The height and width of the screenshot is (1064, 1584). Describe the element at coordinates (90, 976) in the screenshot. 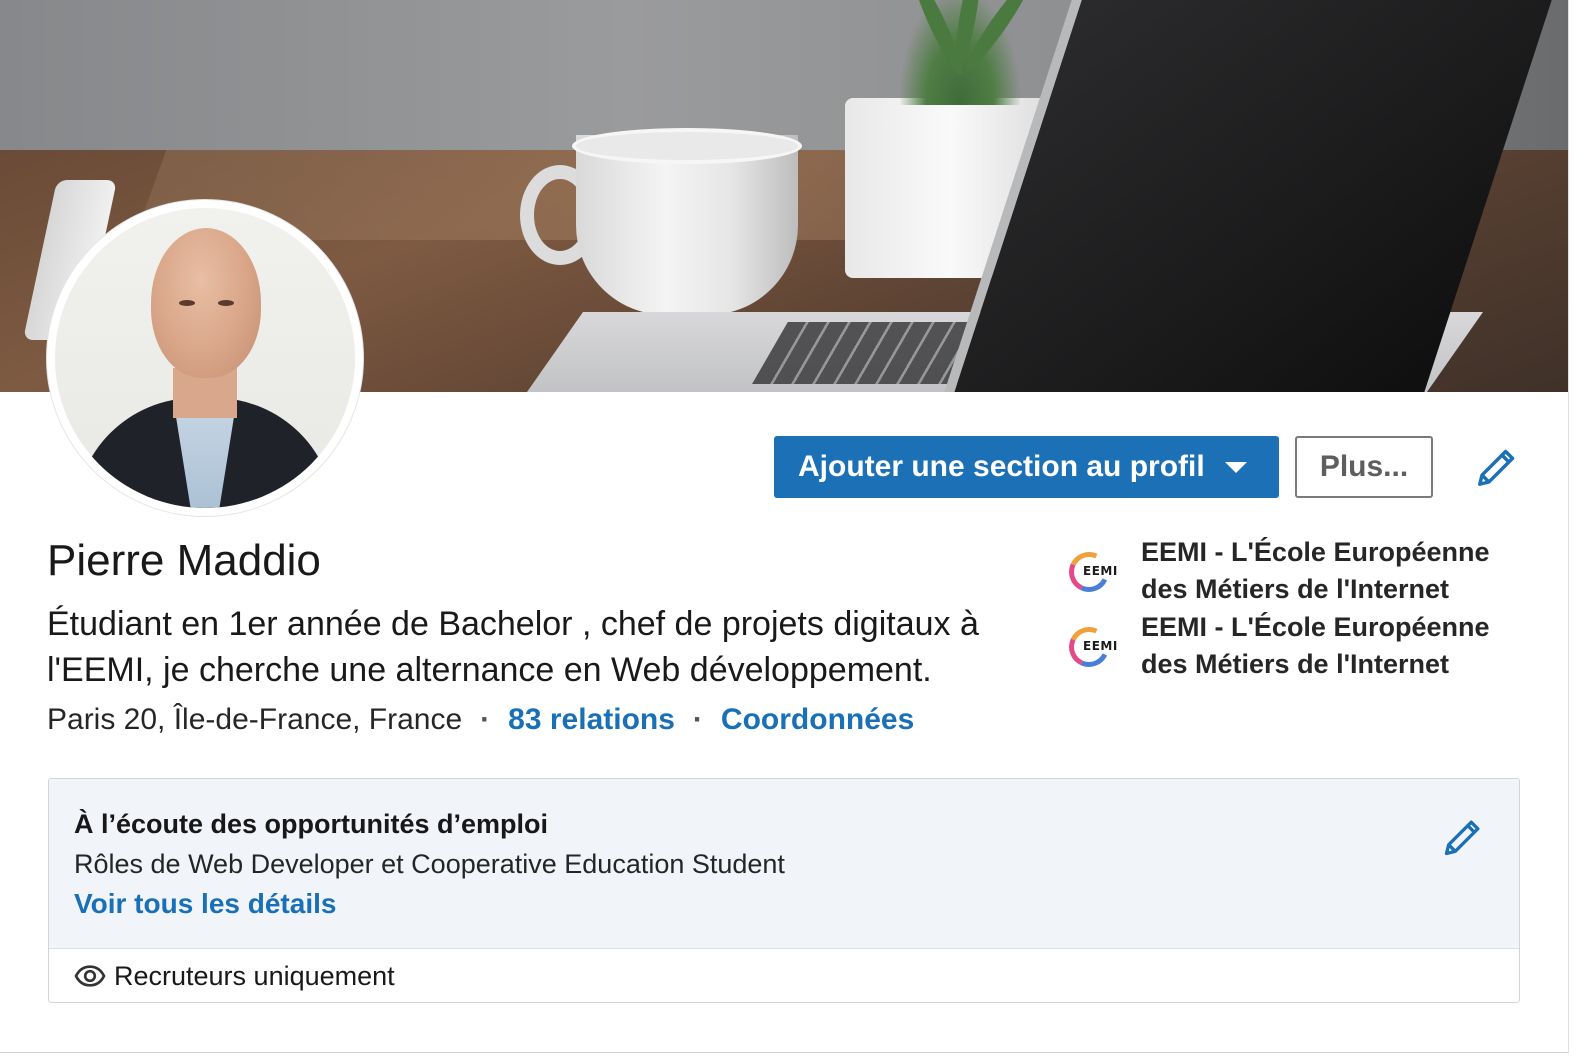

I see `eye-icon` at that location.